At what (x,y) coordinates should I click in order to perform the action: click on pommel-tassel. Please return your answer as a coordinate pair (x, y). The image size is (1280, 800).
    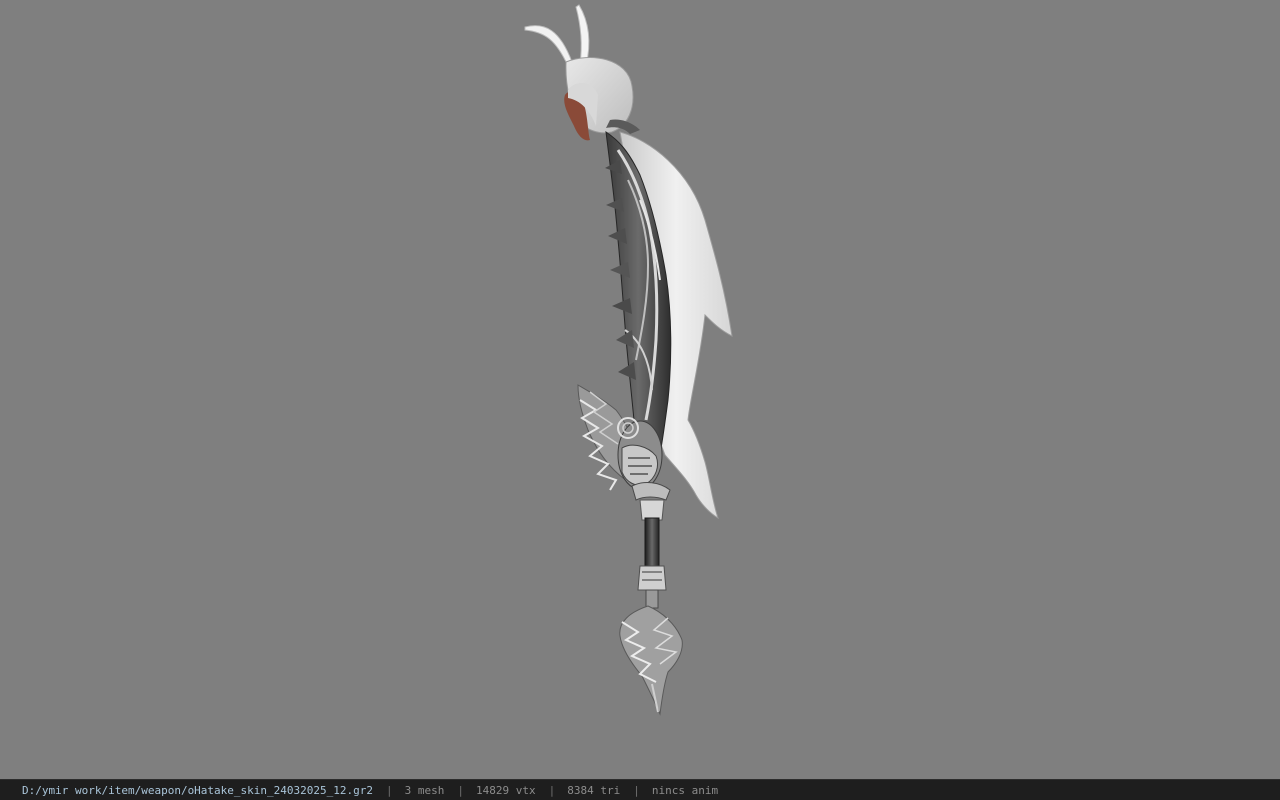
    Looking at the image, I should click on (651, 660).